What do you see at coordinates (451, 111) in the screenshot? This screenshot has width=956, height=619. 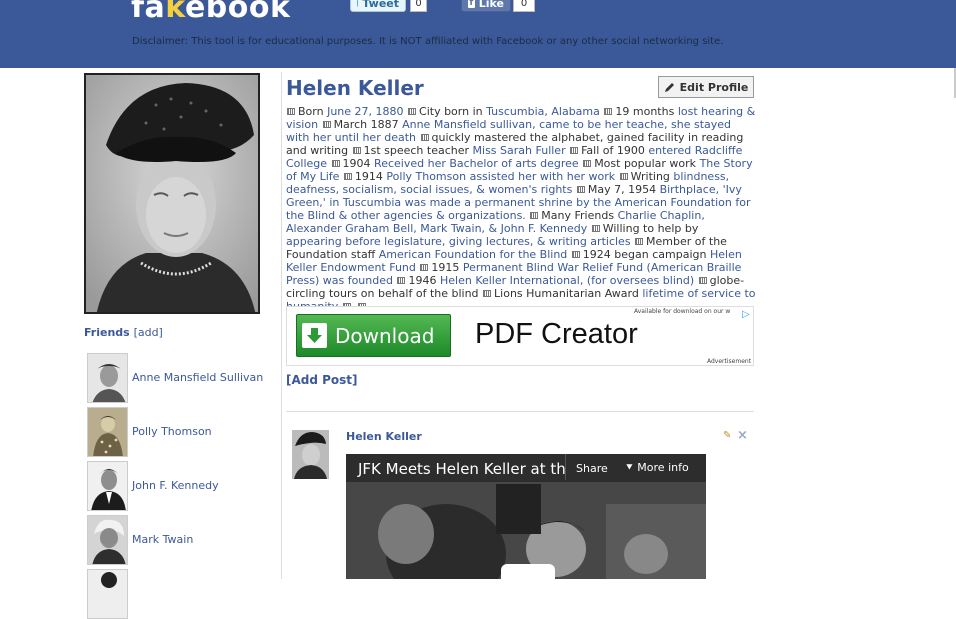 I see `info-label: City born in` at bounding box center [451, 111].